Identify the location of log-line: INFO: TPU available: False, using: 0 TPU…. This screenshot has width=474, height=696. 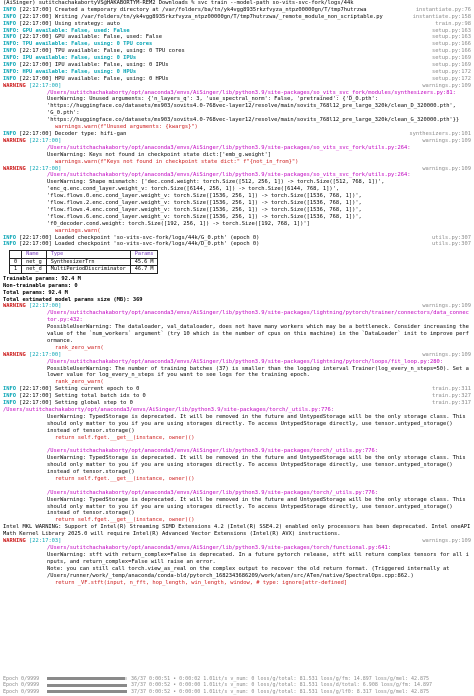
(237, 44).